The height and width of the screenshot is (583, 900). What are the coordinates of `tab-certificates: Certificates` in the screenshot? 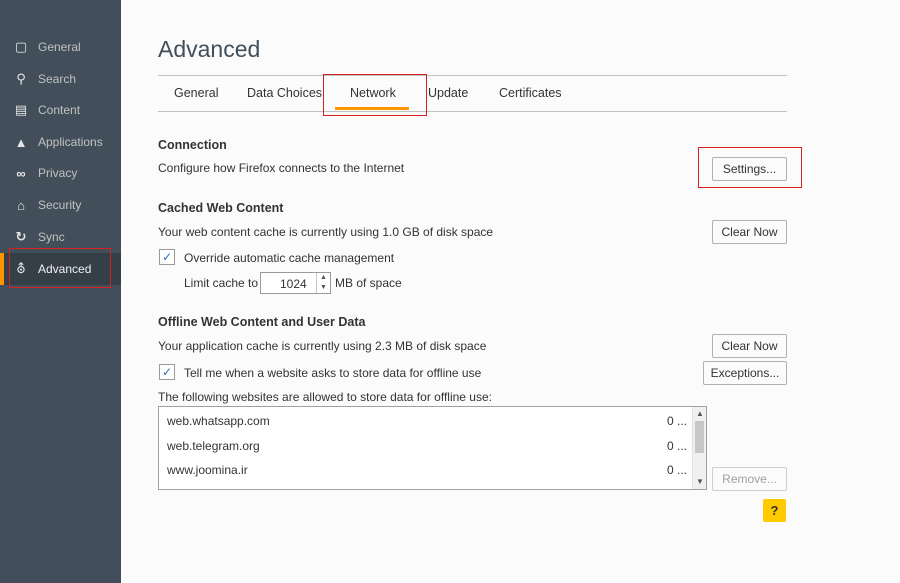 It's located at (530, 95).